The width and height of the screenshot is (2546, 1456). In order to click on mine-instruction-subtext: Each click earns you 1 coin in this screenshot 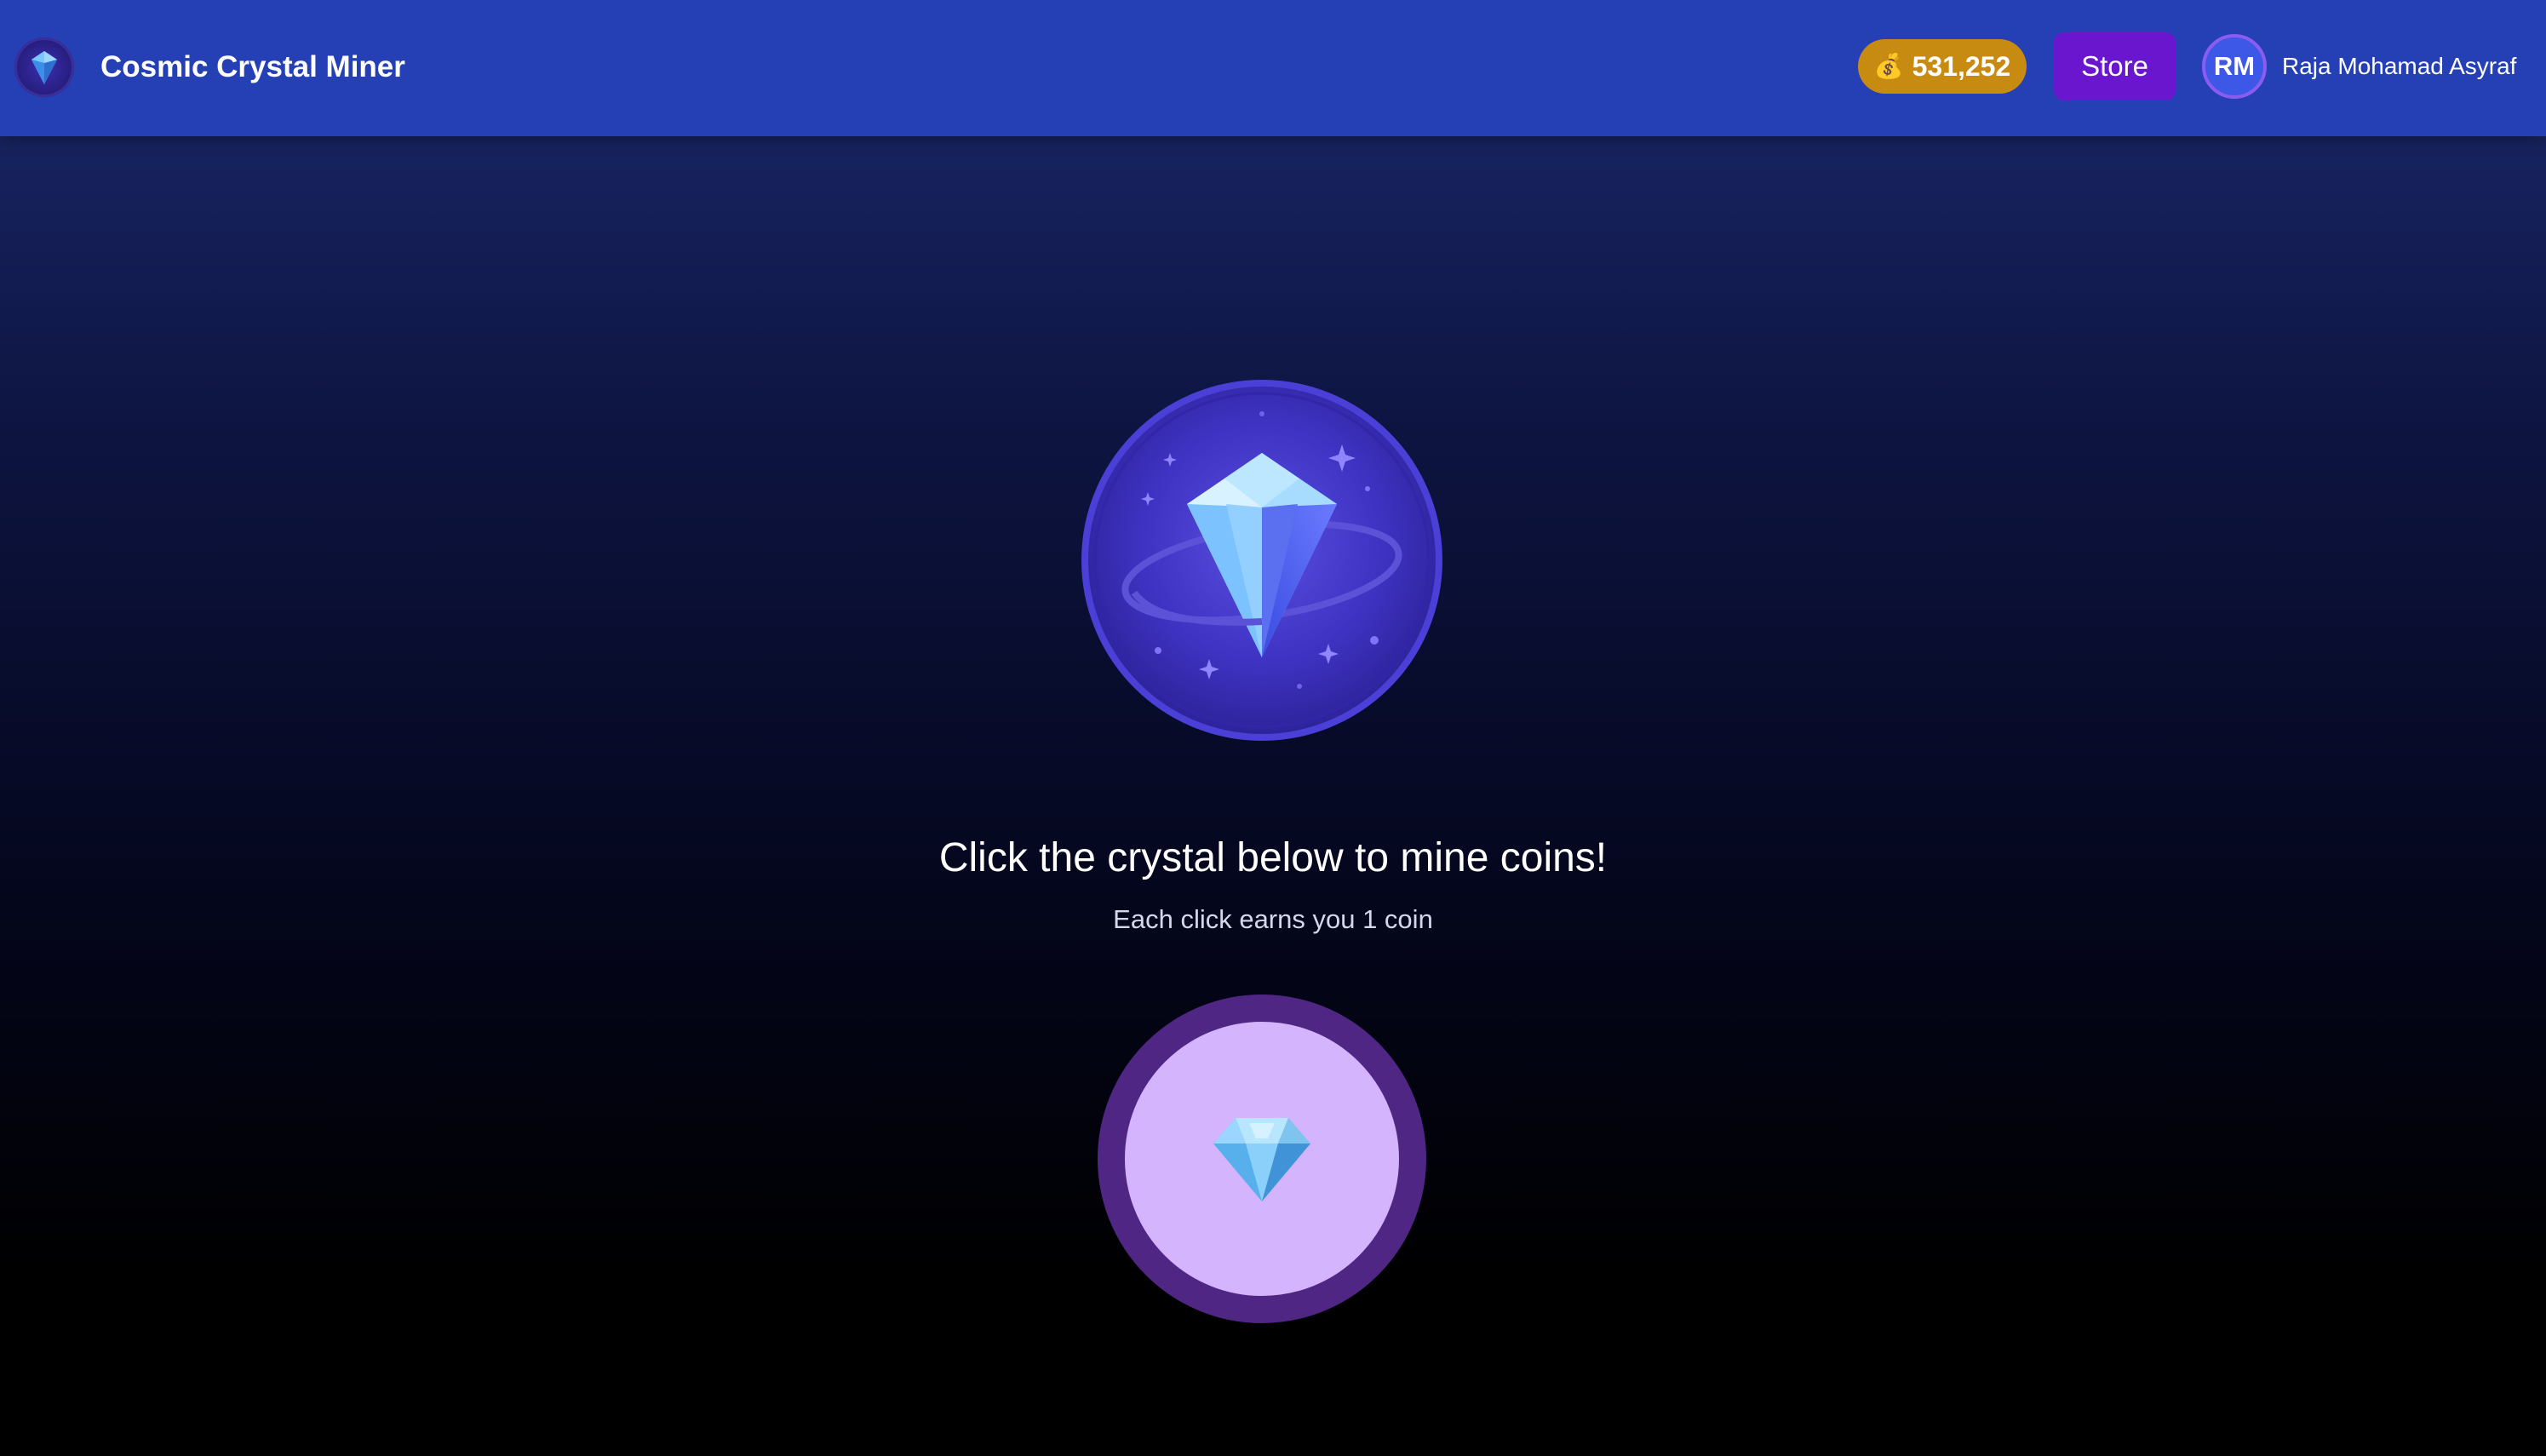, I will do `click(1273, 919)`.